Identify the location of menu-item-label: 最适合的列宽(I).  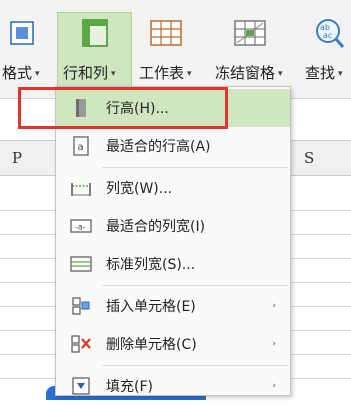
(156, 227).